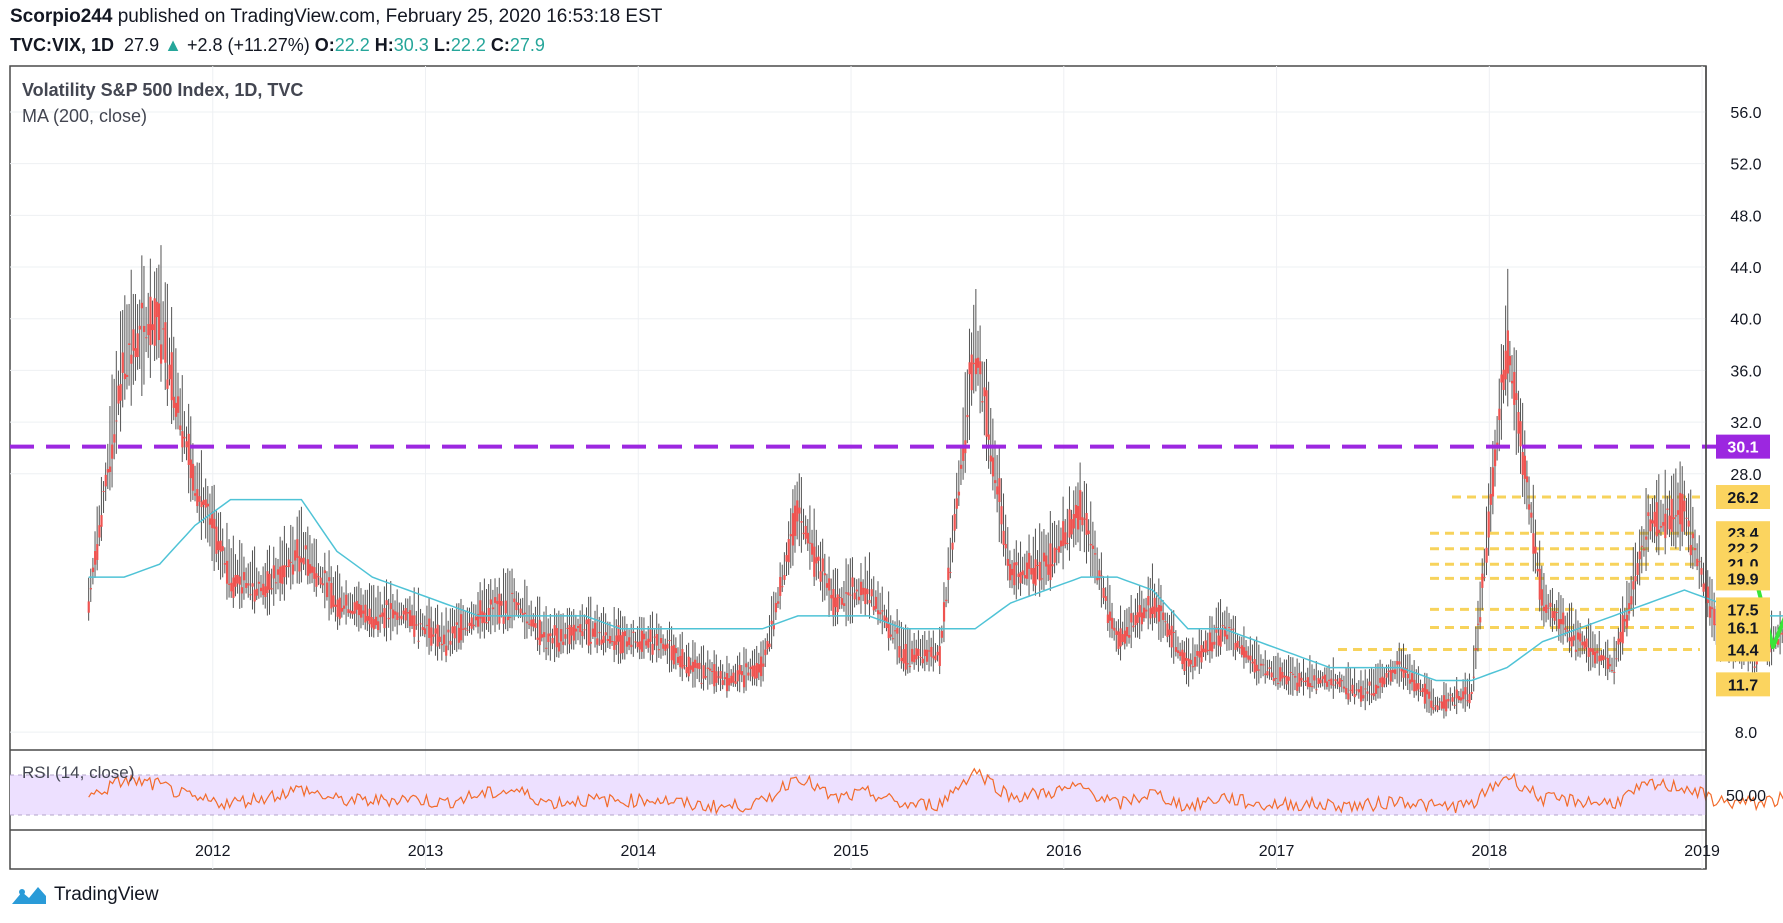 The height and width of the screenshot is (923, 1783). I want to click on footer-brand: TradingView, so click(84, 895).